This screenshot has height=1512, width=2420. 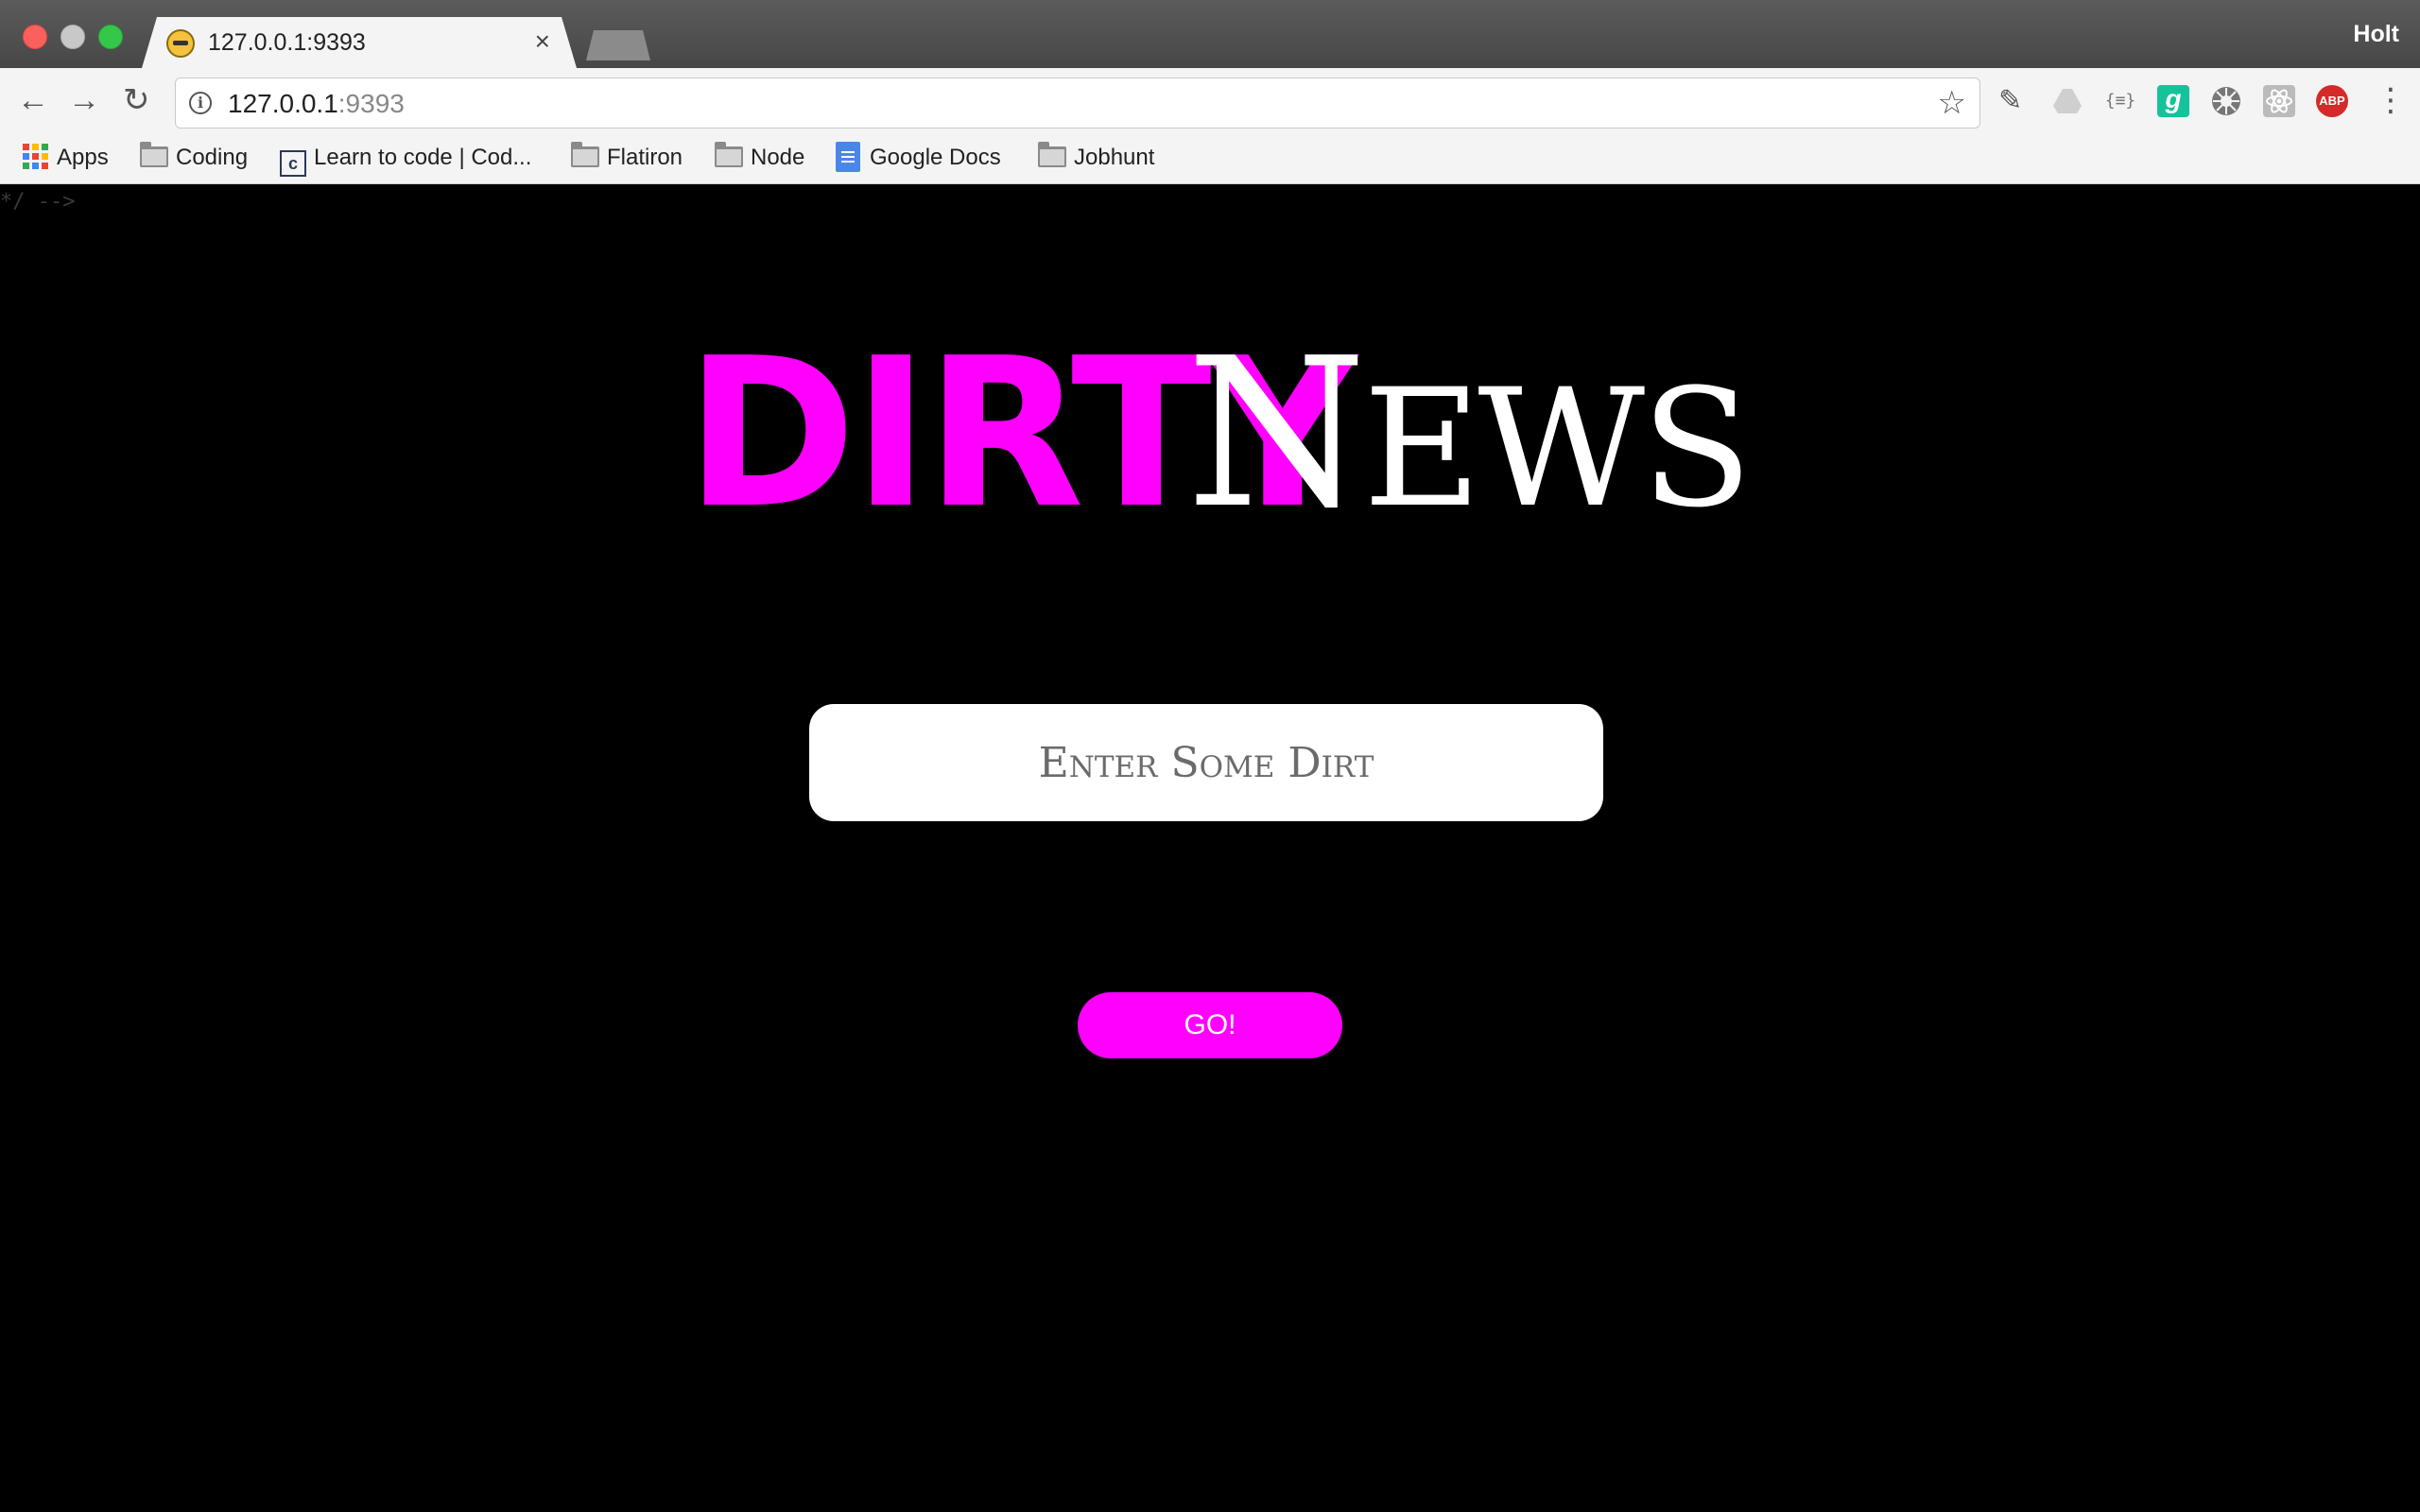 I want to click on google-docs-icon, so click(x=848, y=157).